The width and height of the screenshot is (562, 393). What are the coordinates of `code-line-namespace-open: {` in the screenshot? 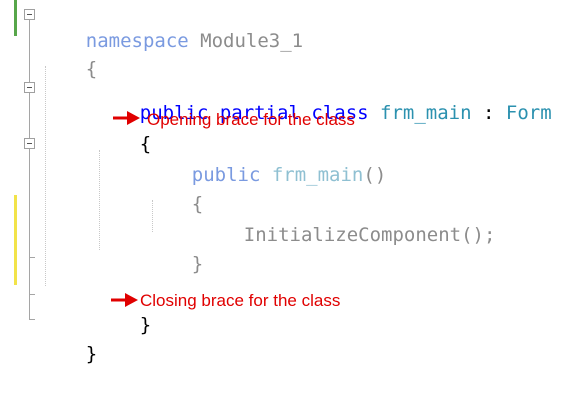 It's located at (68, 55).